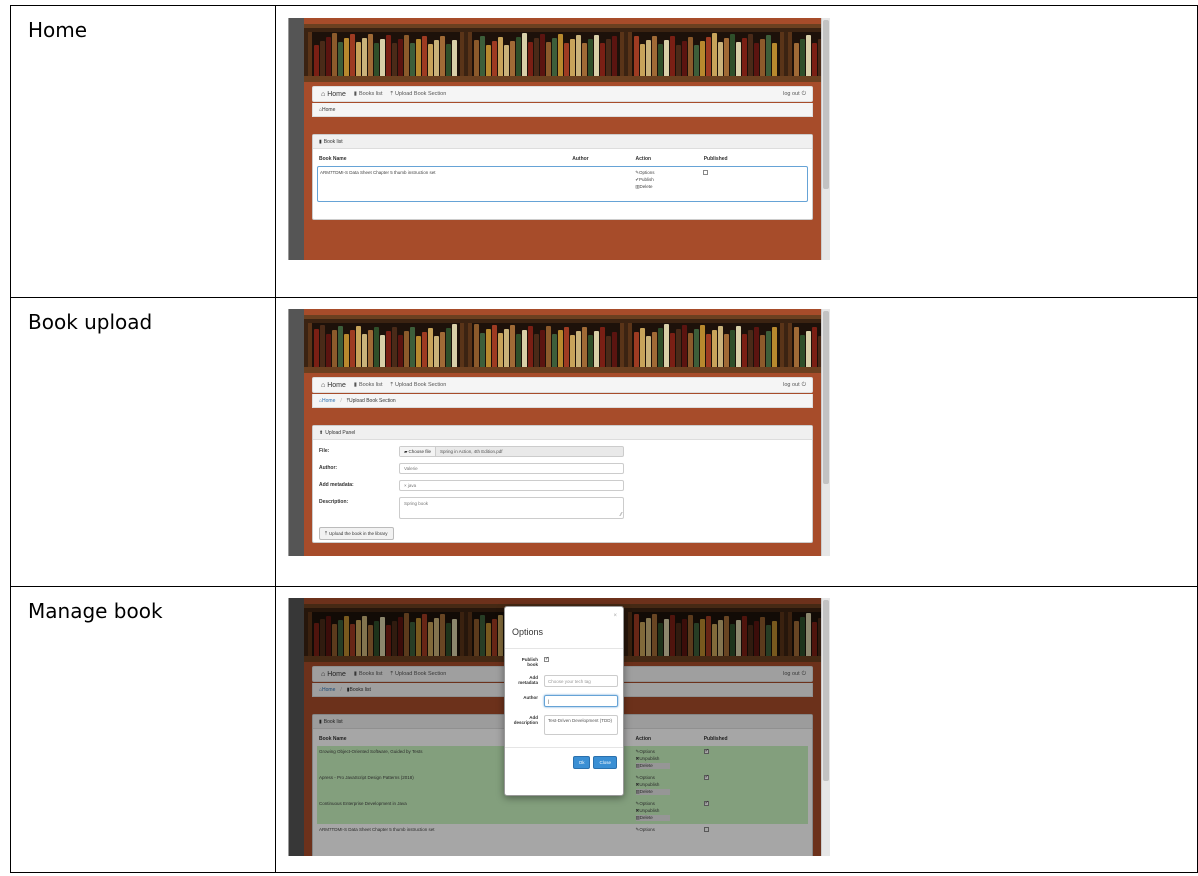  I want to click on upload-book-button: ⤒ Upload the book in the library, so click(356, 533).